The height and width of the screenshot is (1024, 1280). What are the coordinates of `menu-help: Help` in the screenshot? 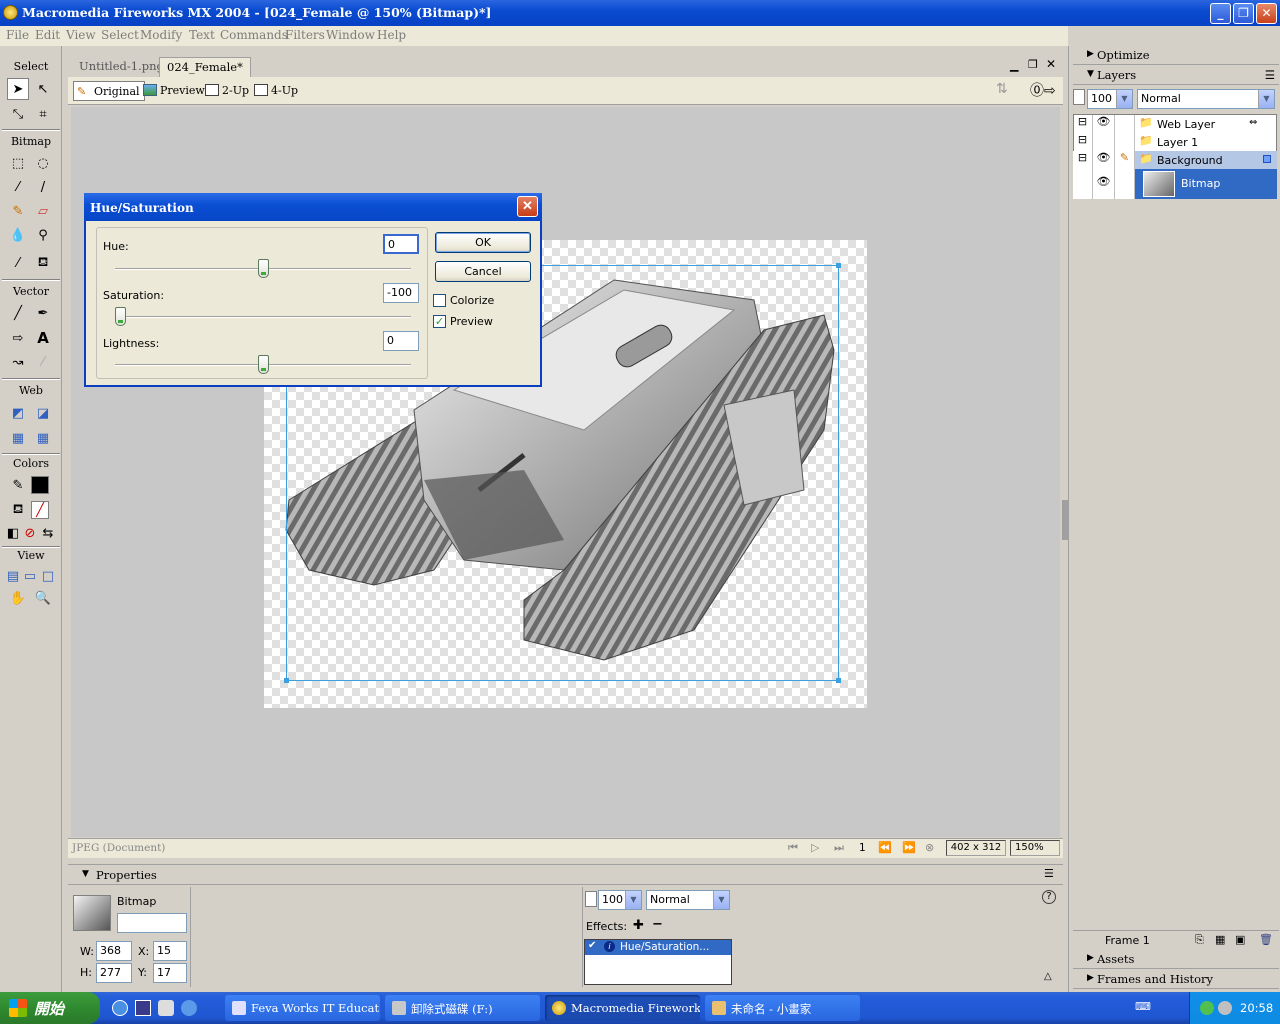 It's located at (391, 35).